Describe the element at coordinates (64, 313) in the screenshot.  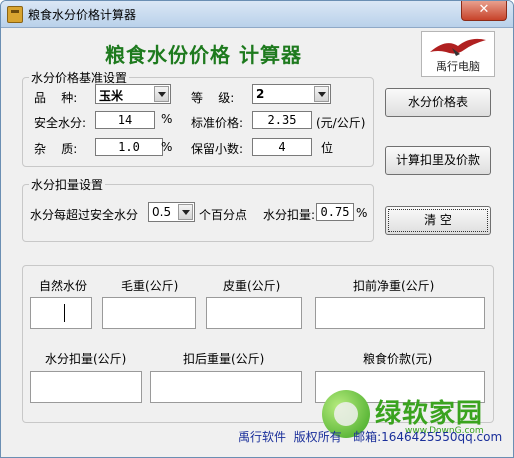
I see `text-cursor` at that location.